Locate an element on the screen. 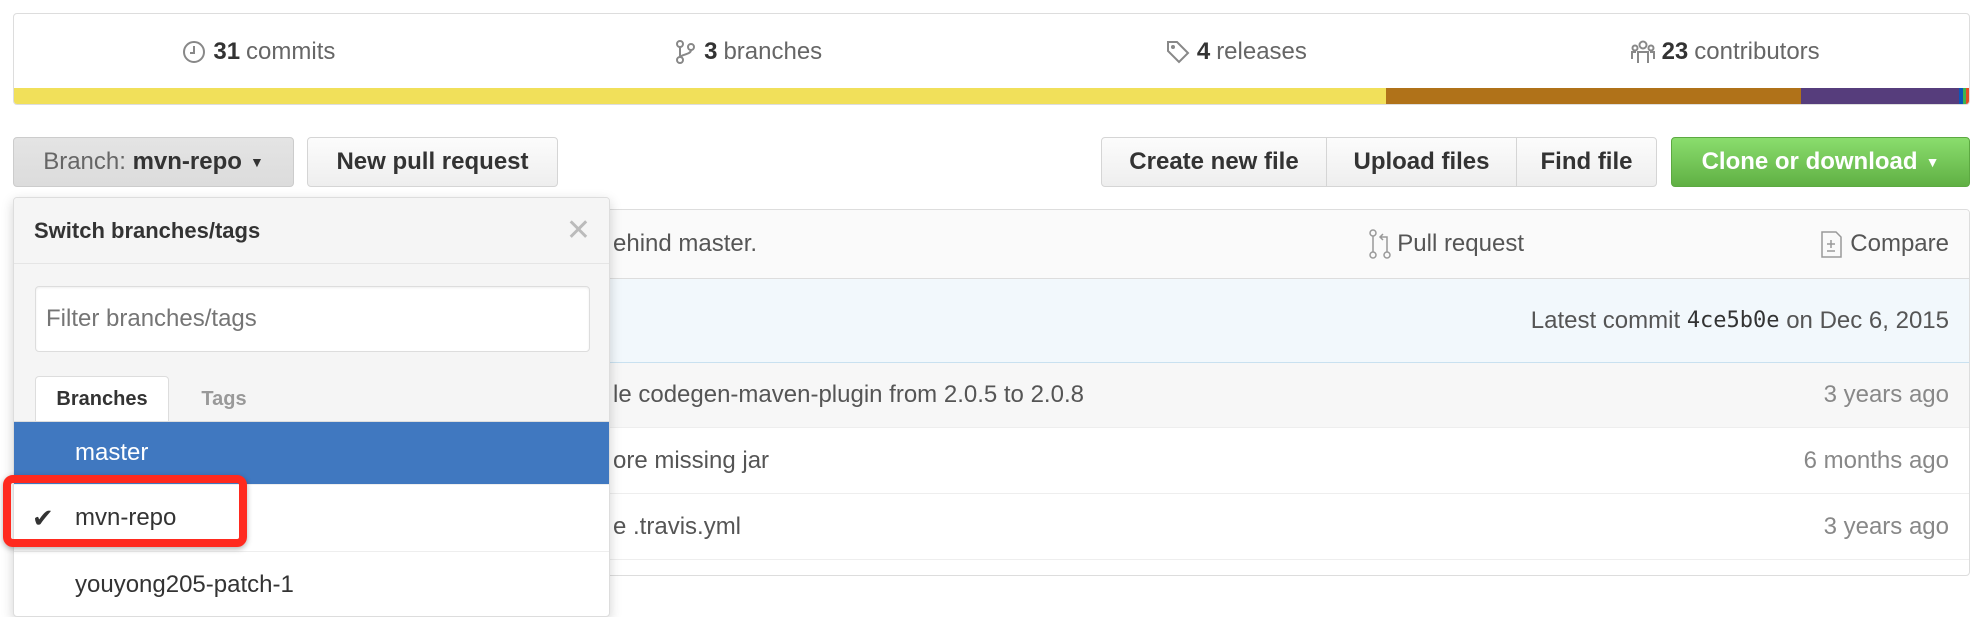 The width and height of the screenshot is (1984, 617). new-pull-request-button: New pull request is located at coordinates (432, 162).